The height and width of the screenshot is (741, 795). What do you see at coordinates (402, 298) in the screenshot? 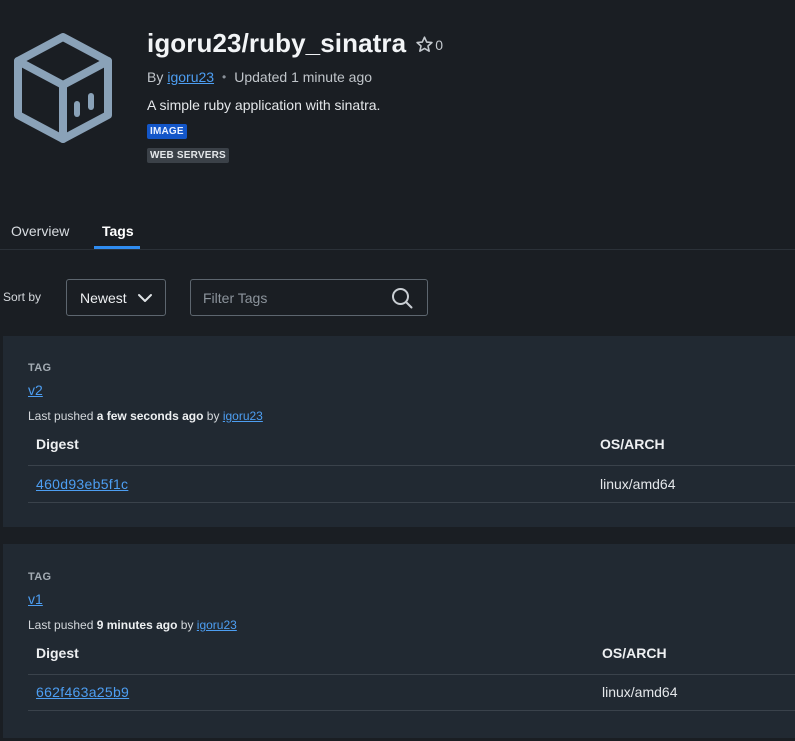
I see `search-icon` at bounding box center [402, 298].